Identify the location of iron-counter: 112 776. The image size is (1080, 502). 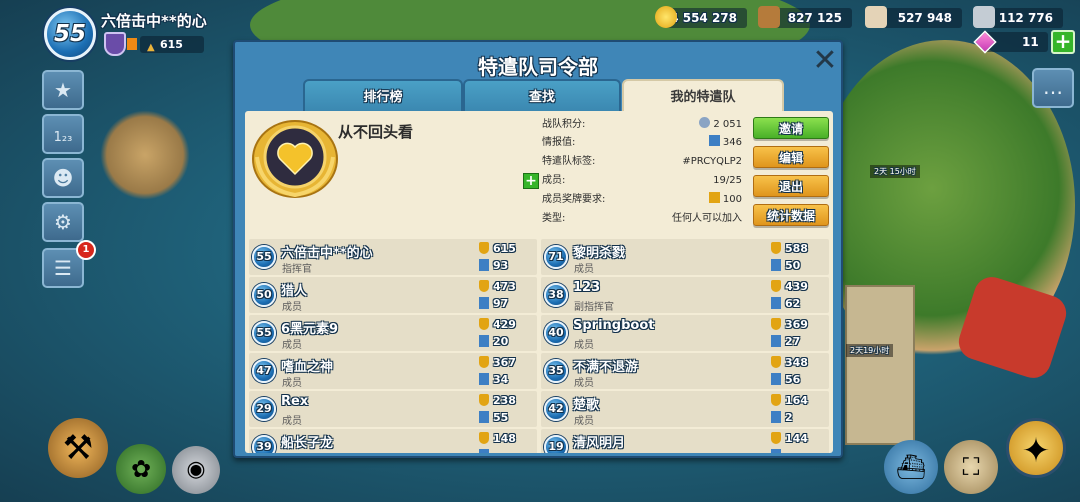
(1018, 17).